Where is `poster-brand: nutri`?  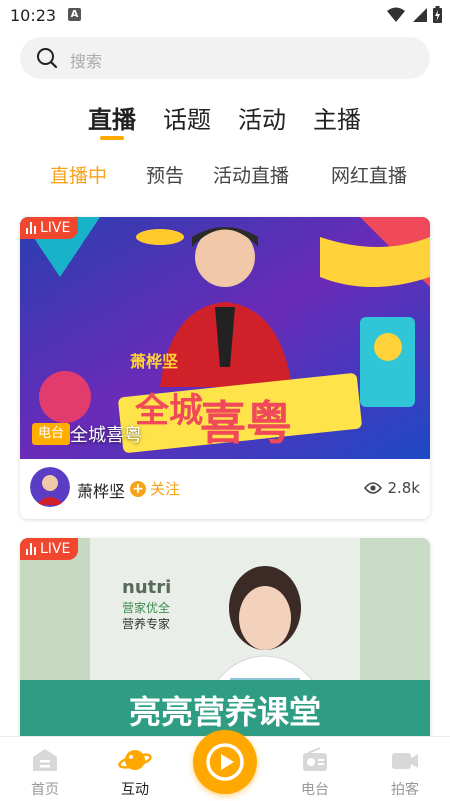 poster-brand: nutri is located at coordinates (146, 587).